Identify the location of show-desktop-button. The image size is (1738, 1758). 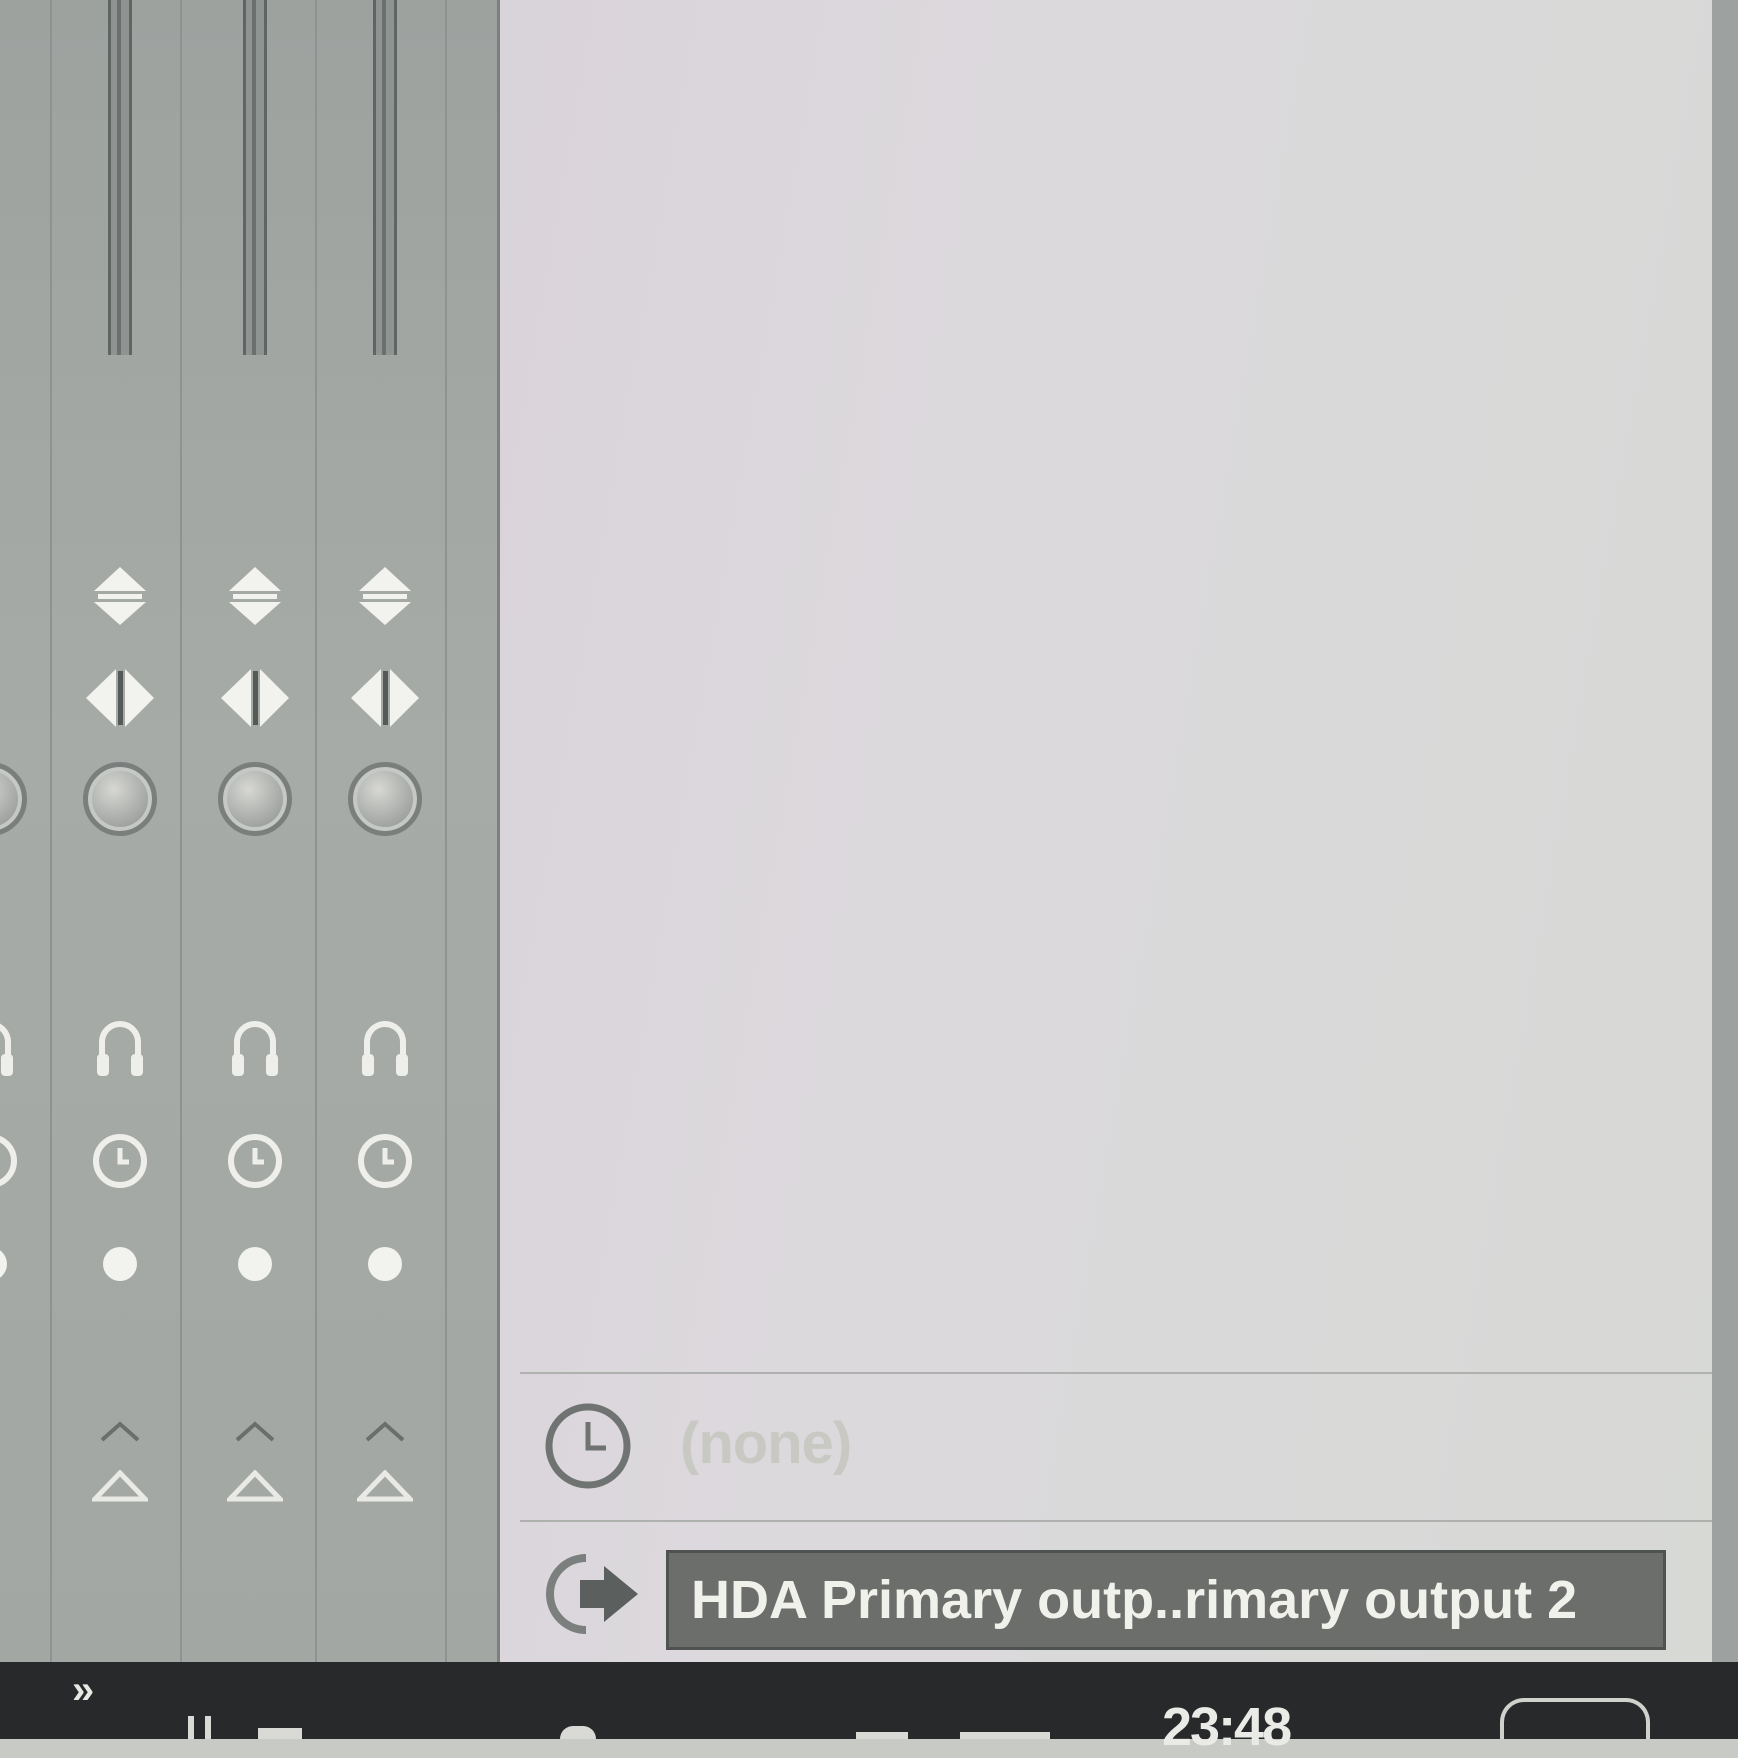
(1575, 1718).